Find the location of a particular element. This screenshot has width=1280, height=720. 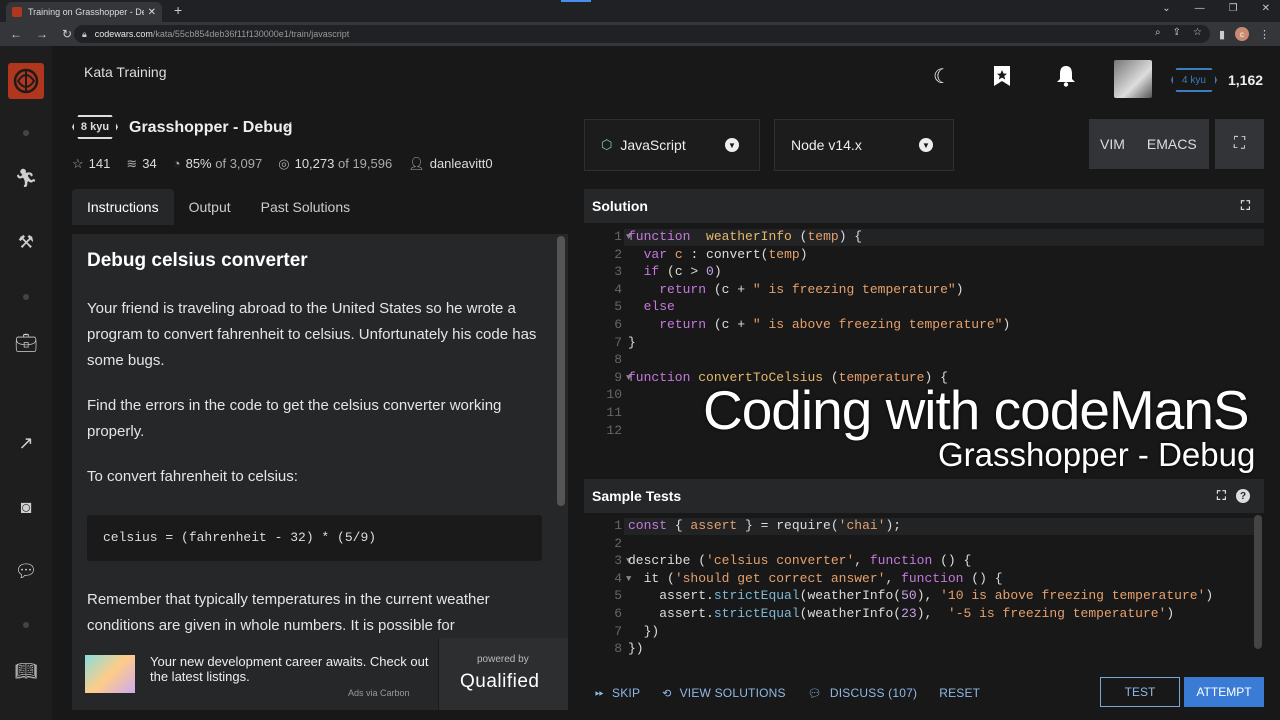

app-sidebar: 🏃︎ ⚒ 💼︎ ↗ ◙ 💬︎ 📖︎ is located at coordinates (26, 383).